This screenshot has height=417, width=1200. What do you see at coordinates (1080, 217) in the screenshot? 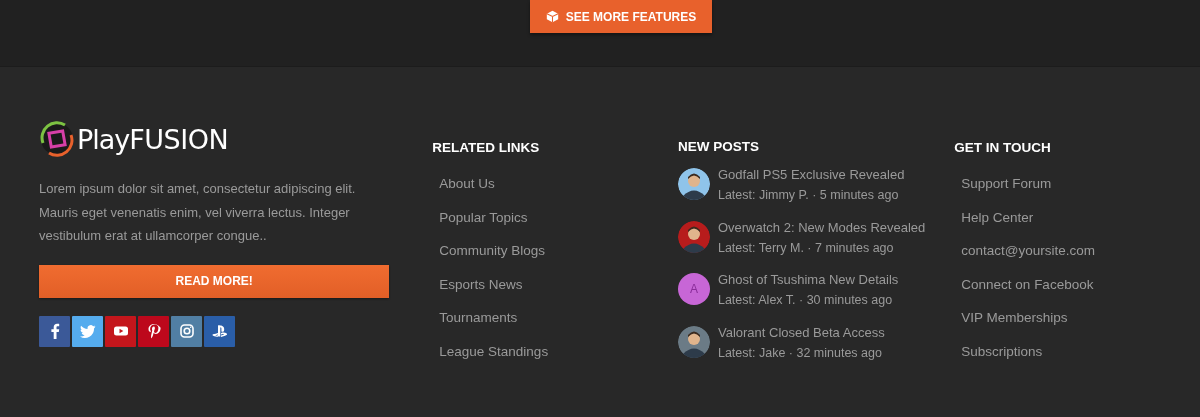
I see `footer-link: Help Center` at bounding box center [1080, 217].